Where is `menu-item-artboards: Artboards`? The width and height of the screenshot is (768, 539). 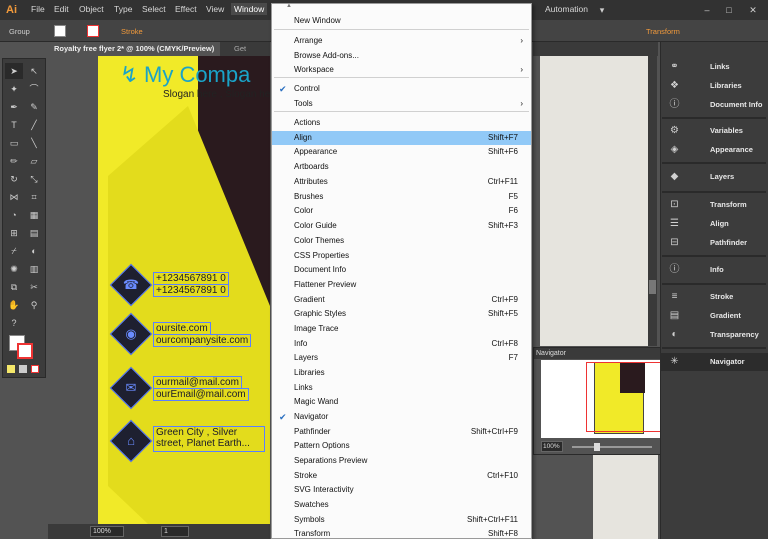
menu-item-artboards: Artboards is located at coordinates (401, 167).